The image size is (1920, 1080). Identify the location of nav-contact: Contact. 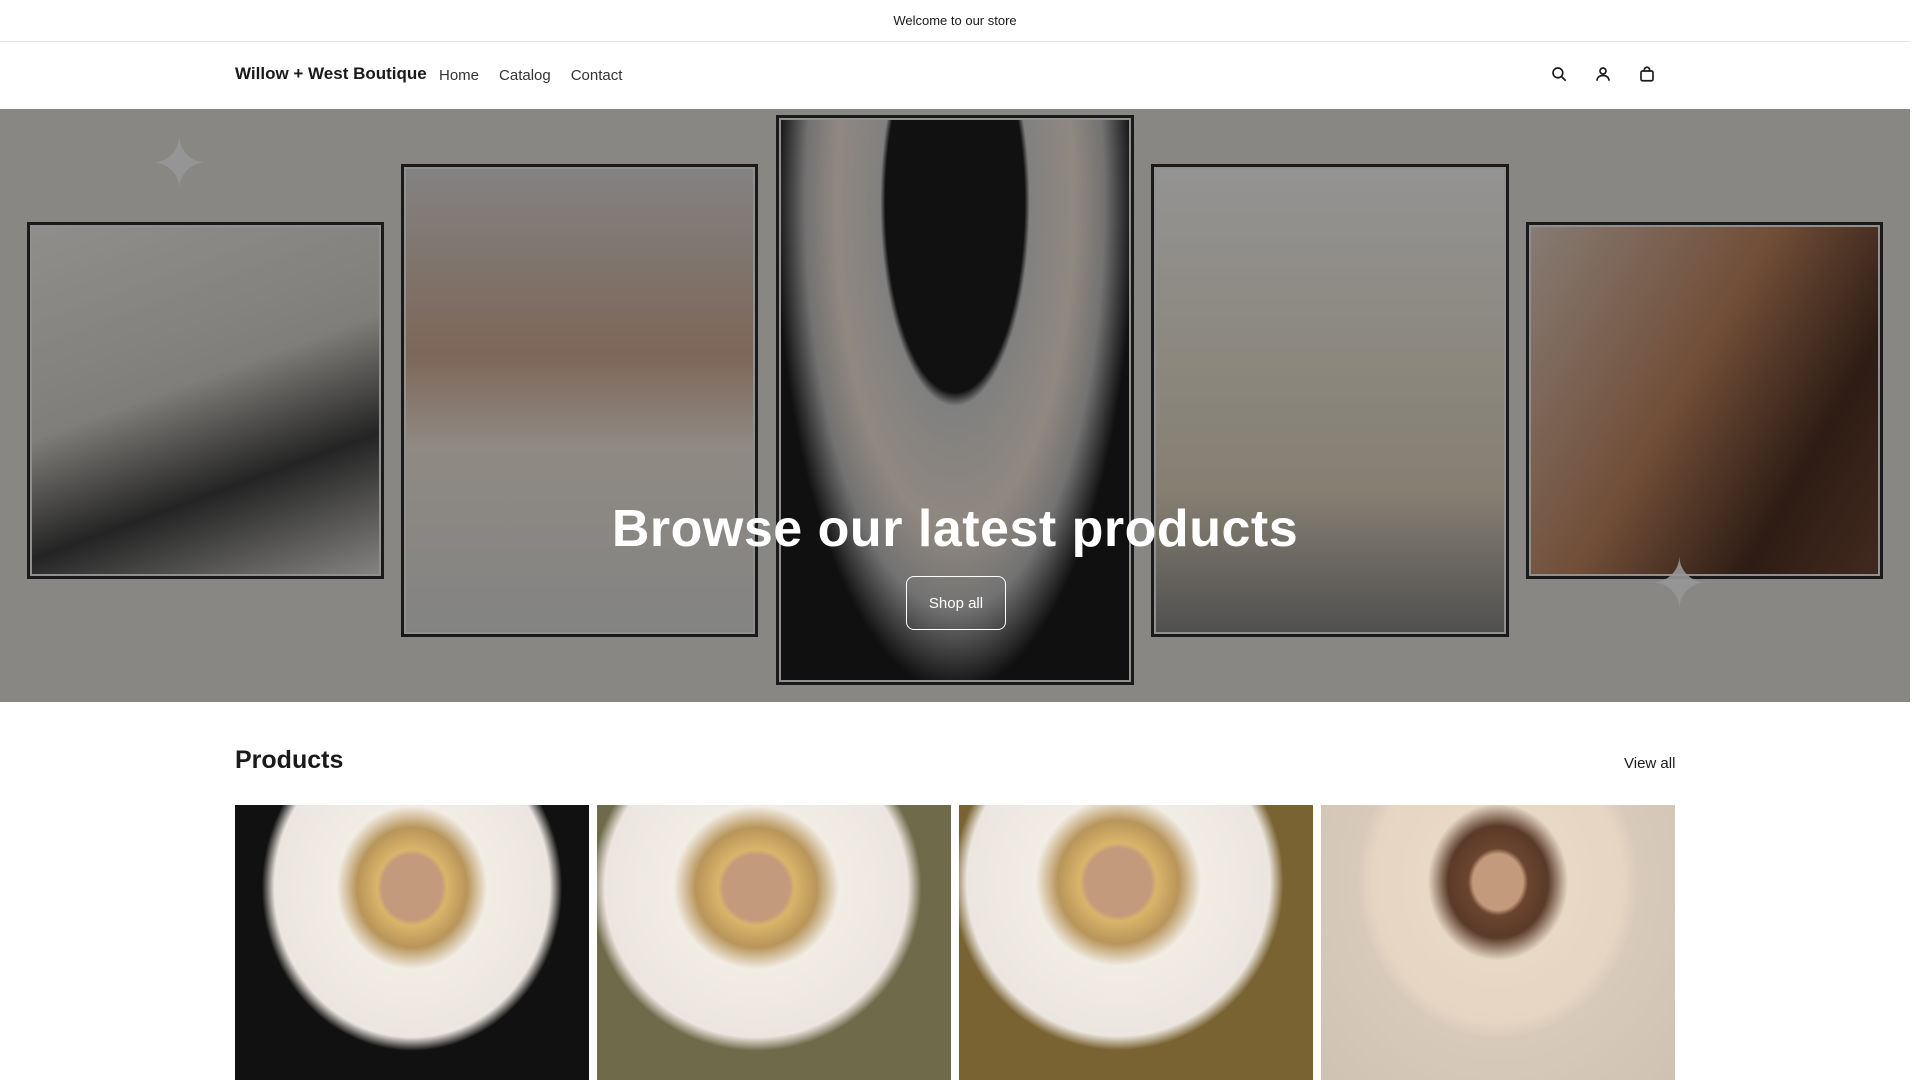
(597, 75).